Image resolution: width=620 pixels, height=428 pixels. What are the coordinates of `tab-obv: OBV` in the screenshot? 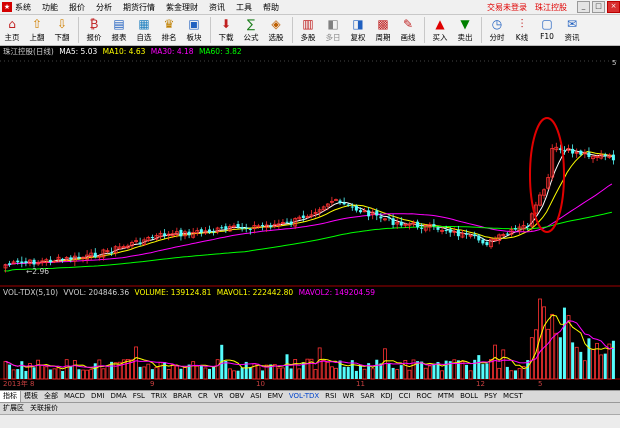 It's located at (236, 396).